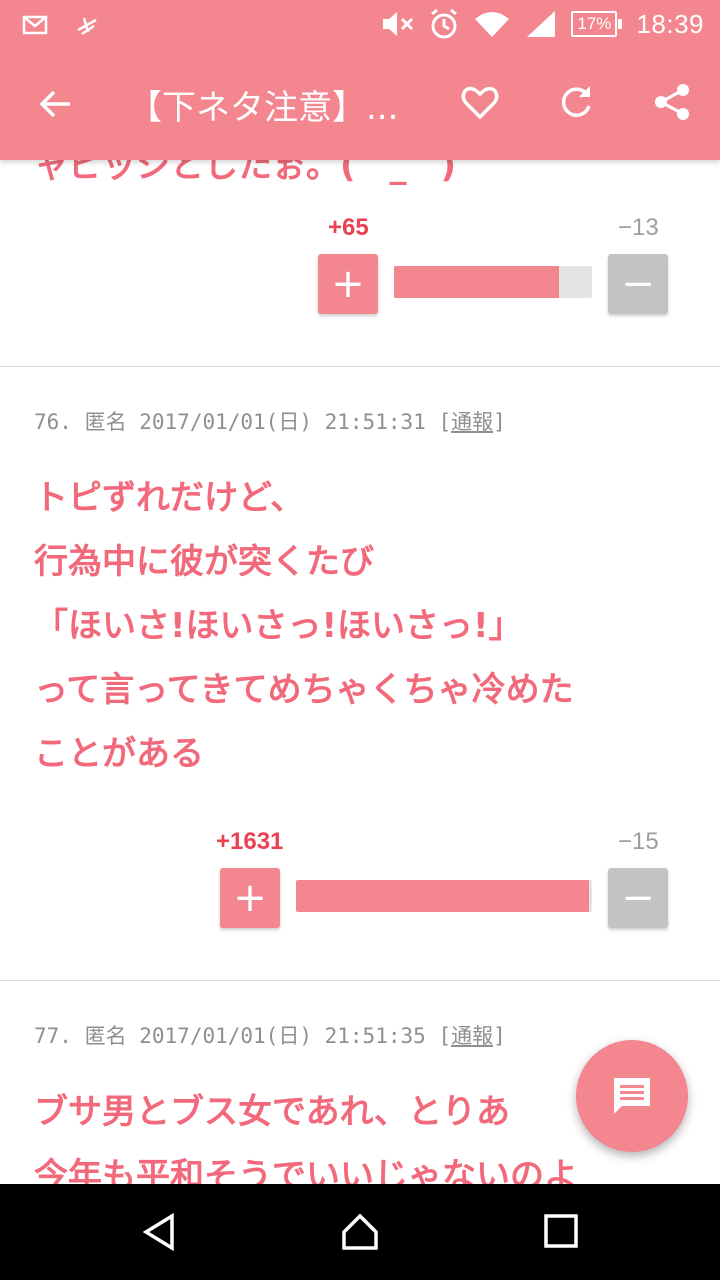 The width and height of the screenshot is (720, 1280). Describe the element at coordinates (638, 227) in the screenshot. I see `minus-count: −13` at that location.